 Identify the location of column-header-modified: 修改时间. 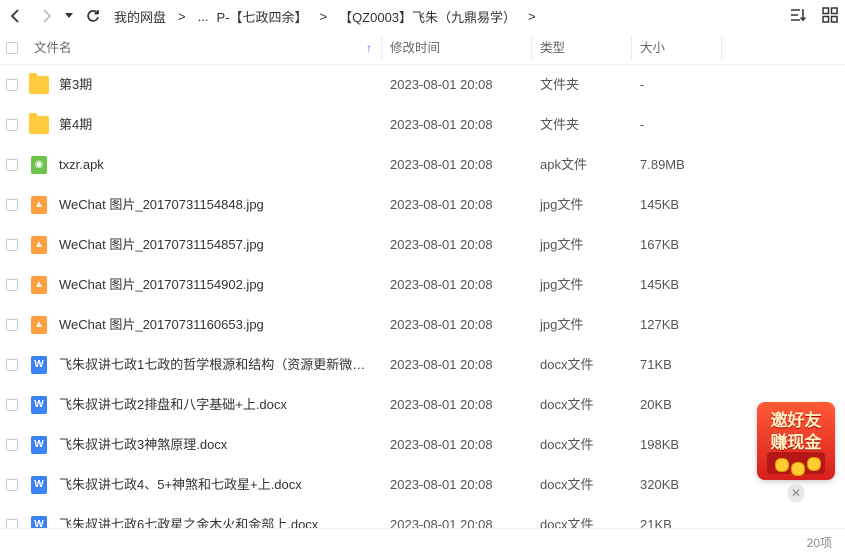
(415, 48).